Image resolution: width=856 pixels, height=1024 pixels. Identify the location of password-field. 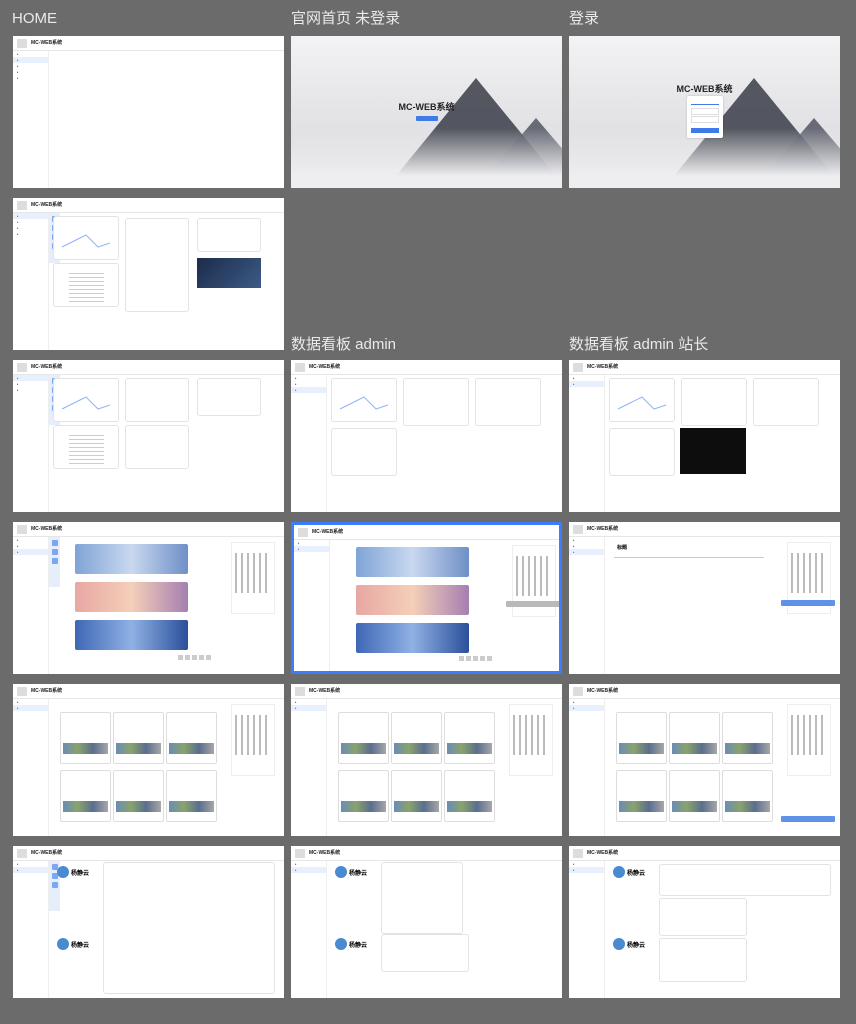
(705, 119).